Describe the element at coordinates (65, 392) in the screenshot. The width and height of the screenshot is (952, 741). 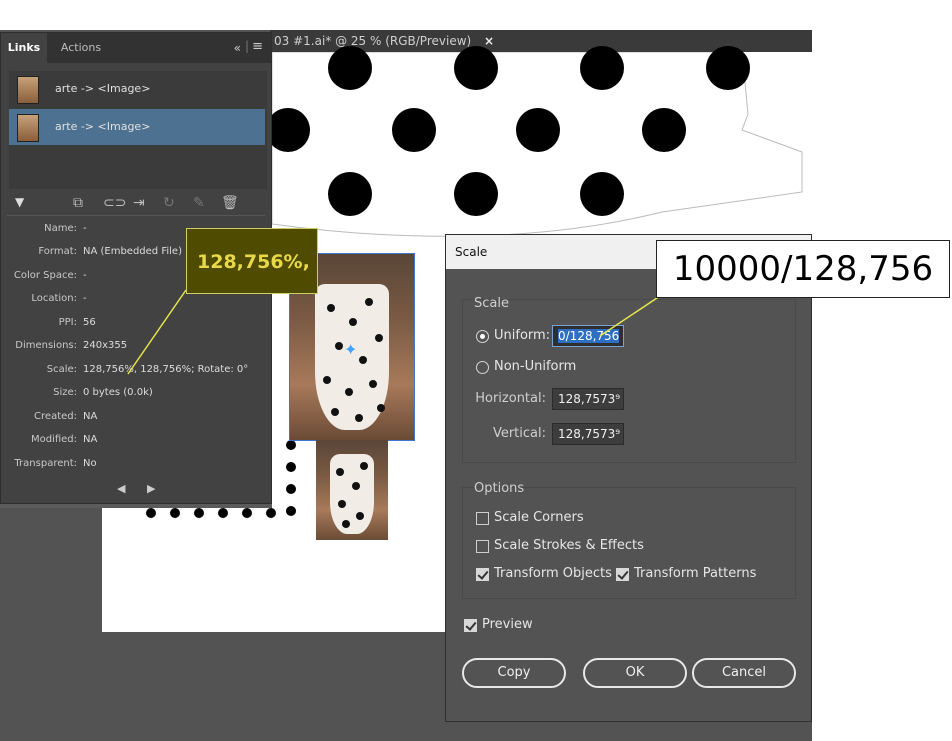
I see `info-label-size: Size:` at that location.